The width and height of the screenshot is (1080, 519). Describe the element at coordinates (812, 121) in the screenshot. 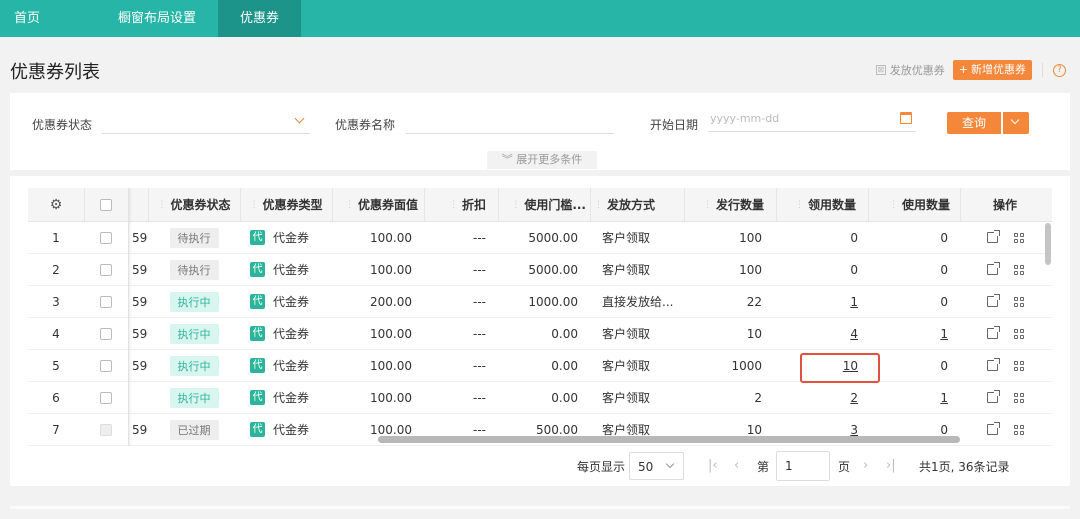

I see `start-date-input: yyyy-mm-dd` at that location.